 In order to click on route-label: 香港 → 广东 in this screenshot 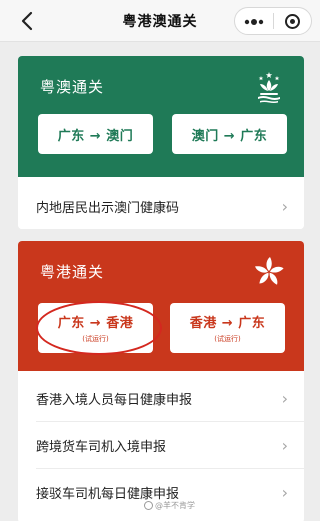, I will do `click(227, 323)`.